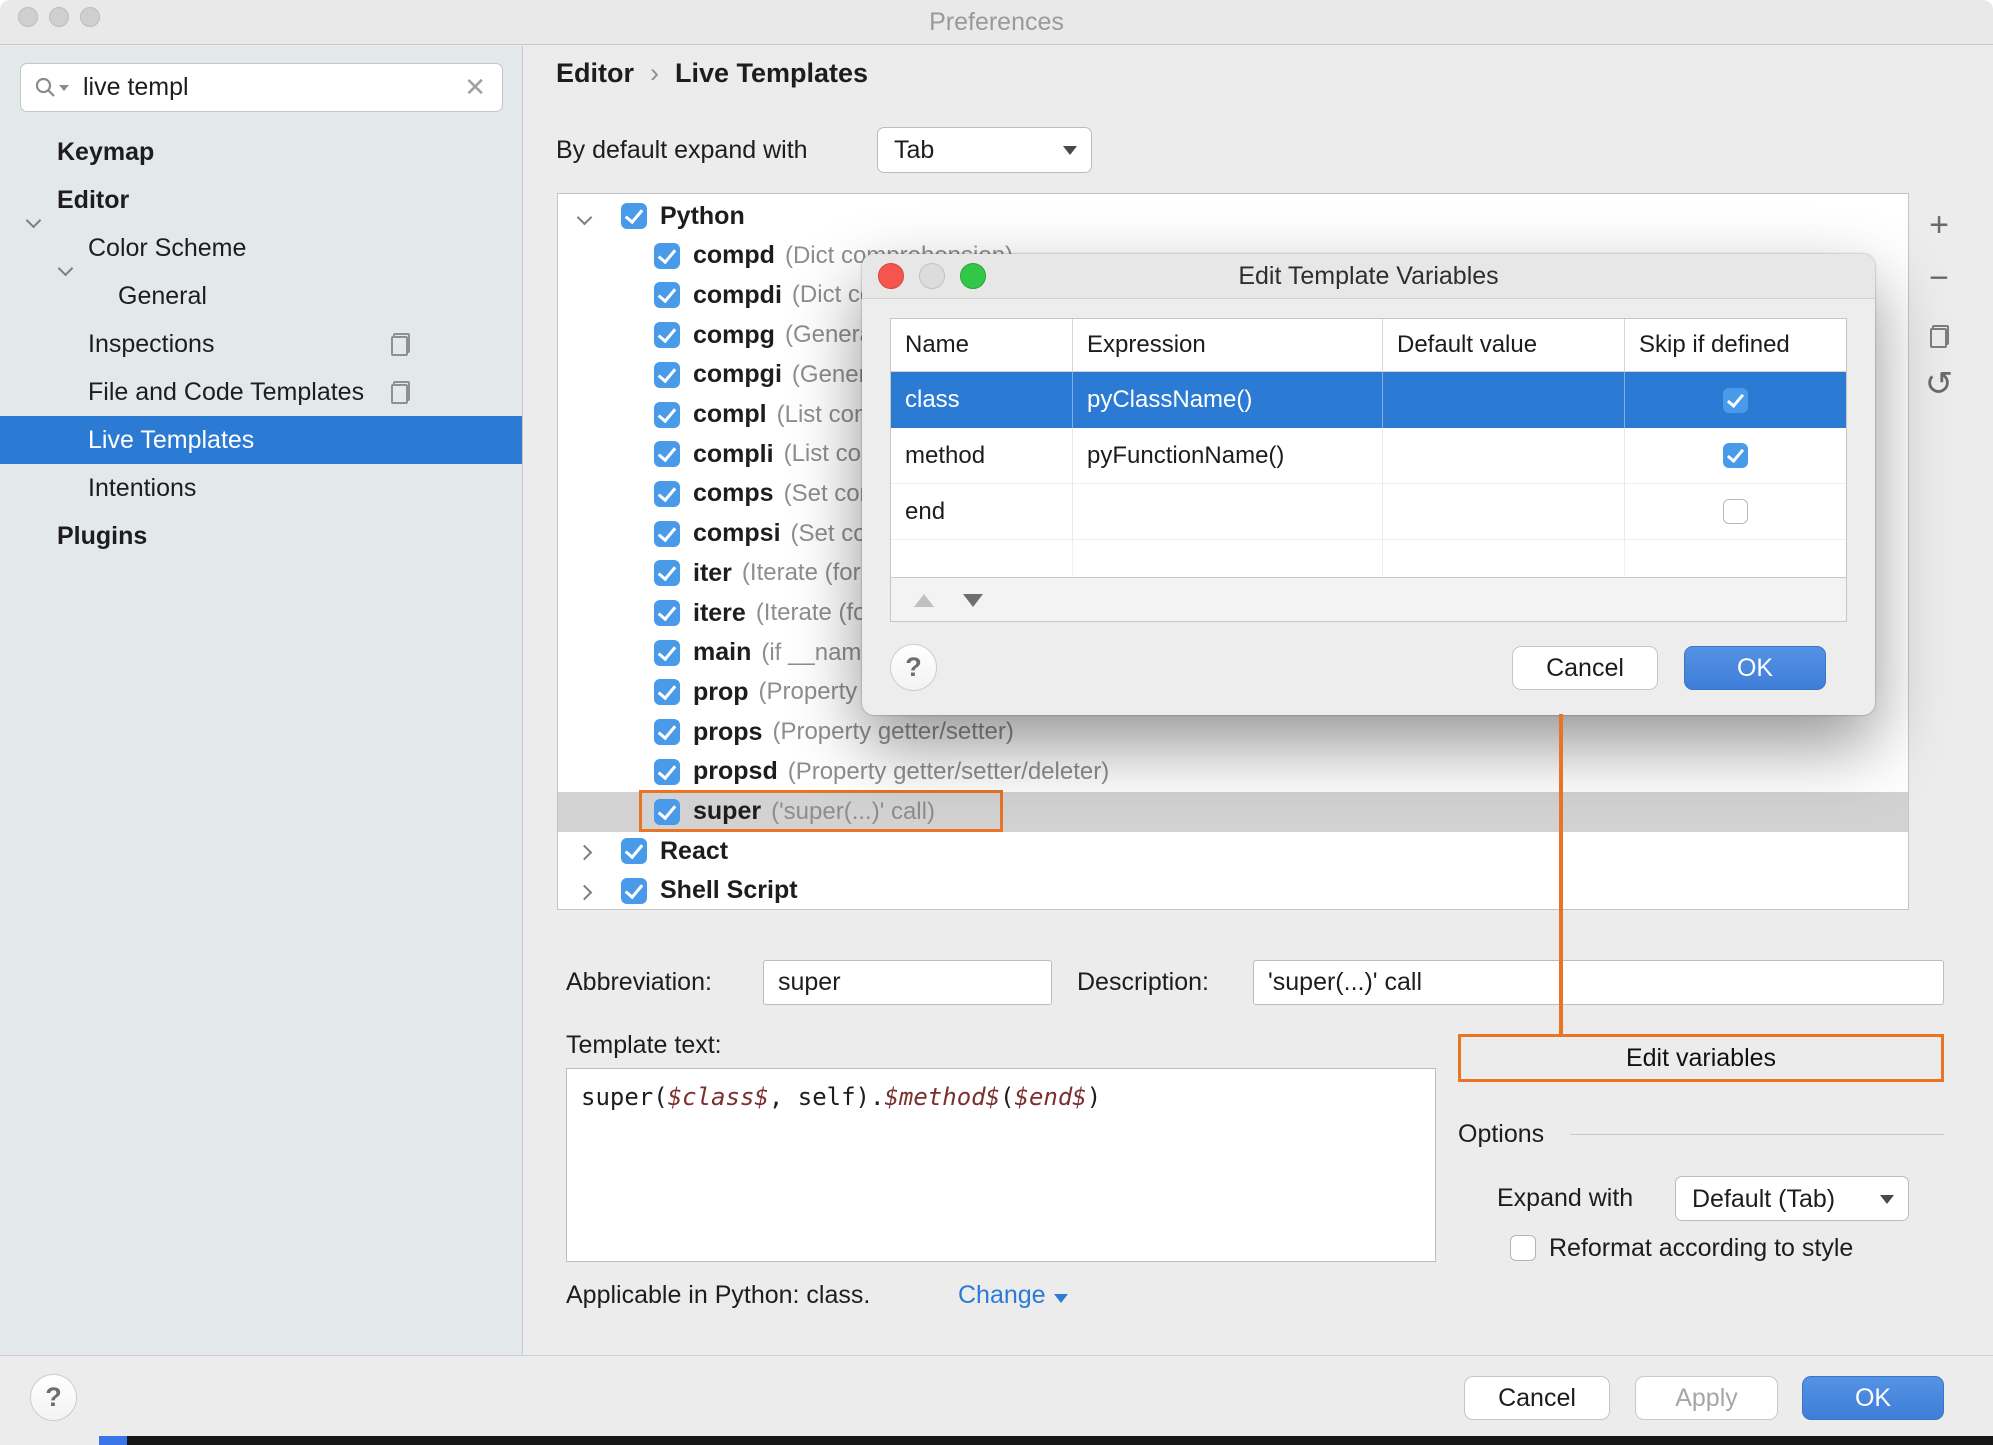  I want to click on help-button: ?, so click(53, 1397).